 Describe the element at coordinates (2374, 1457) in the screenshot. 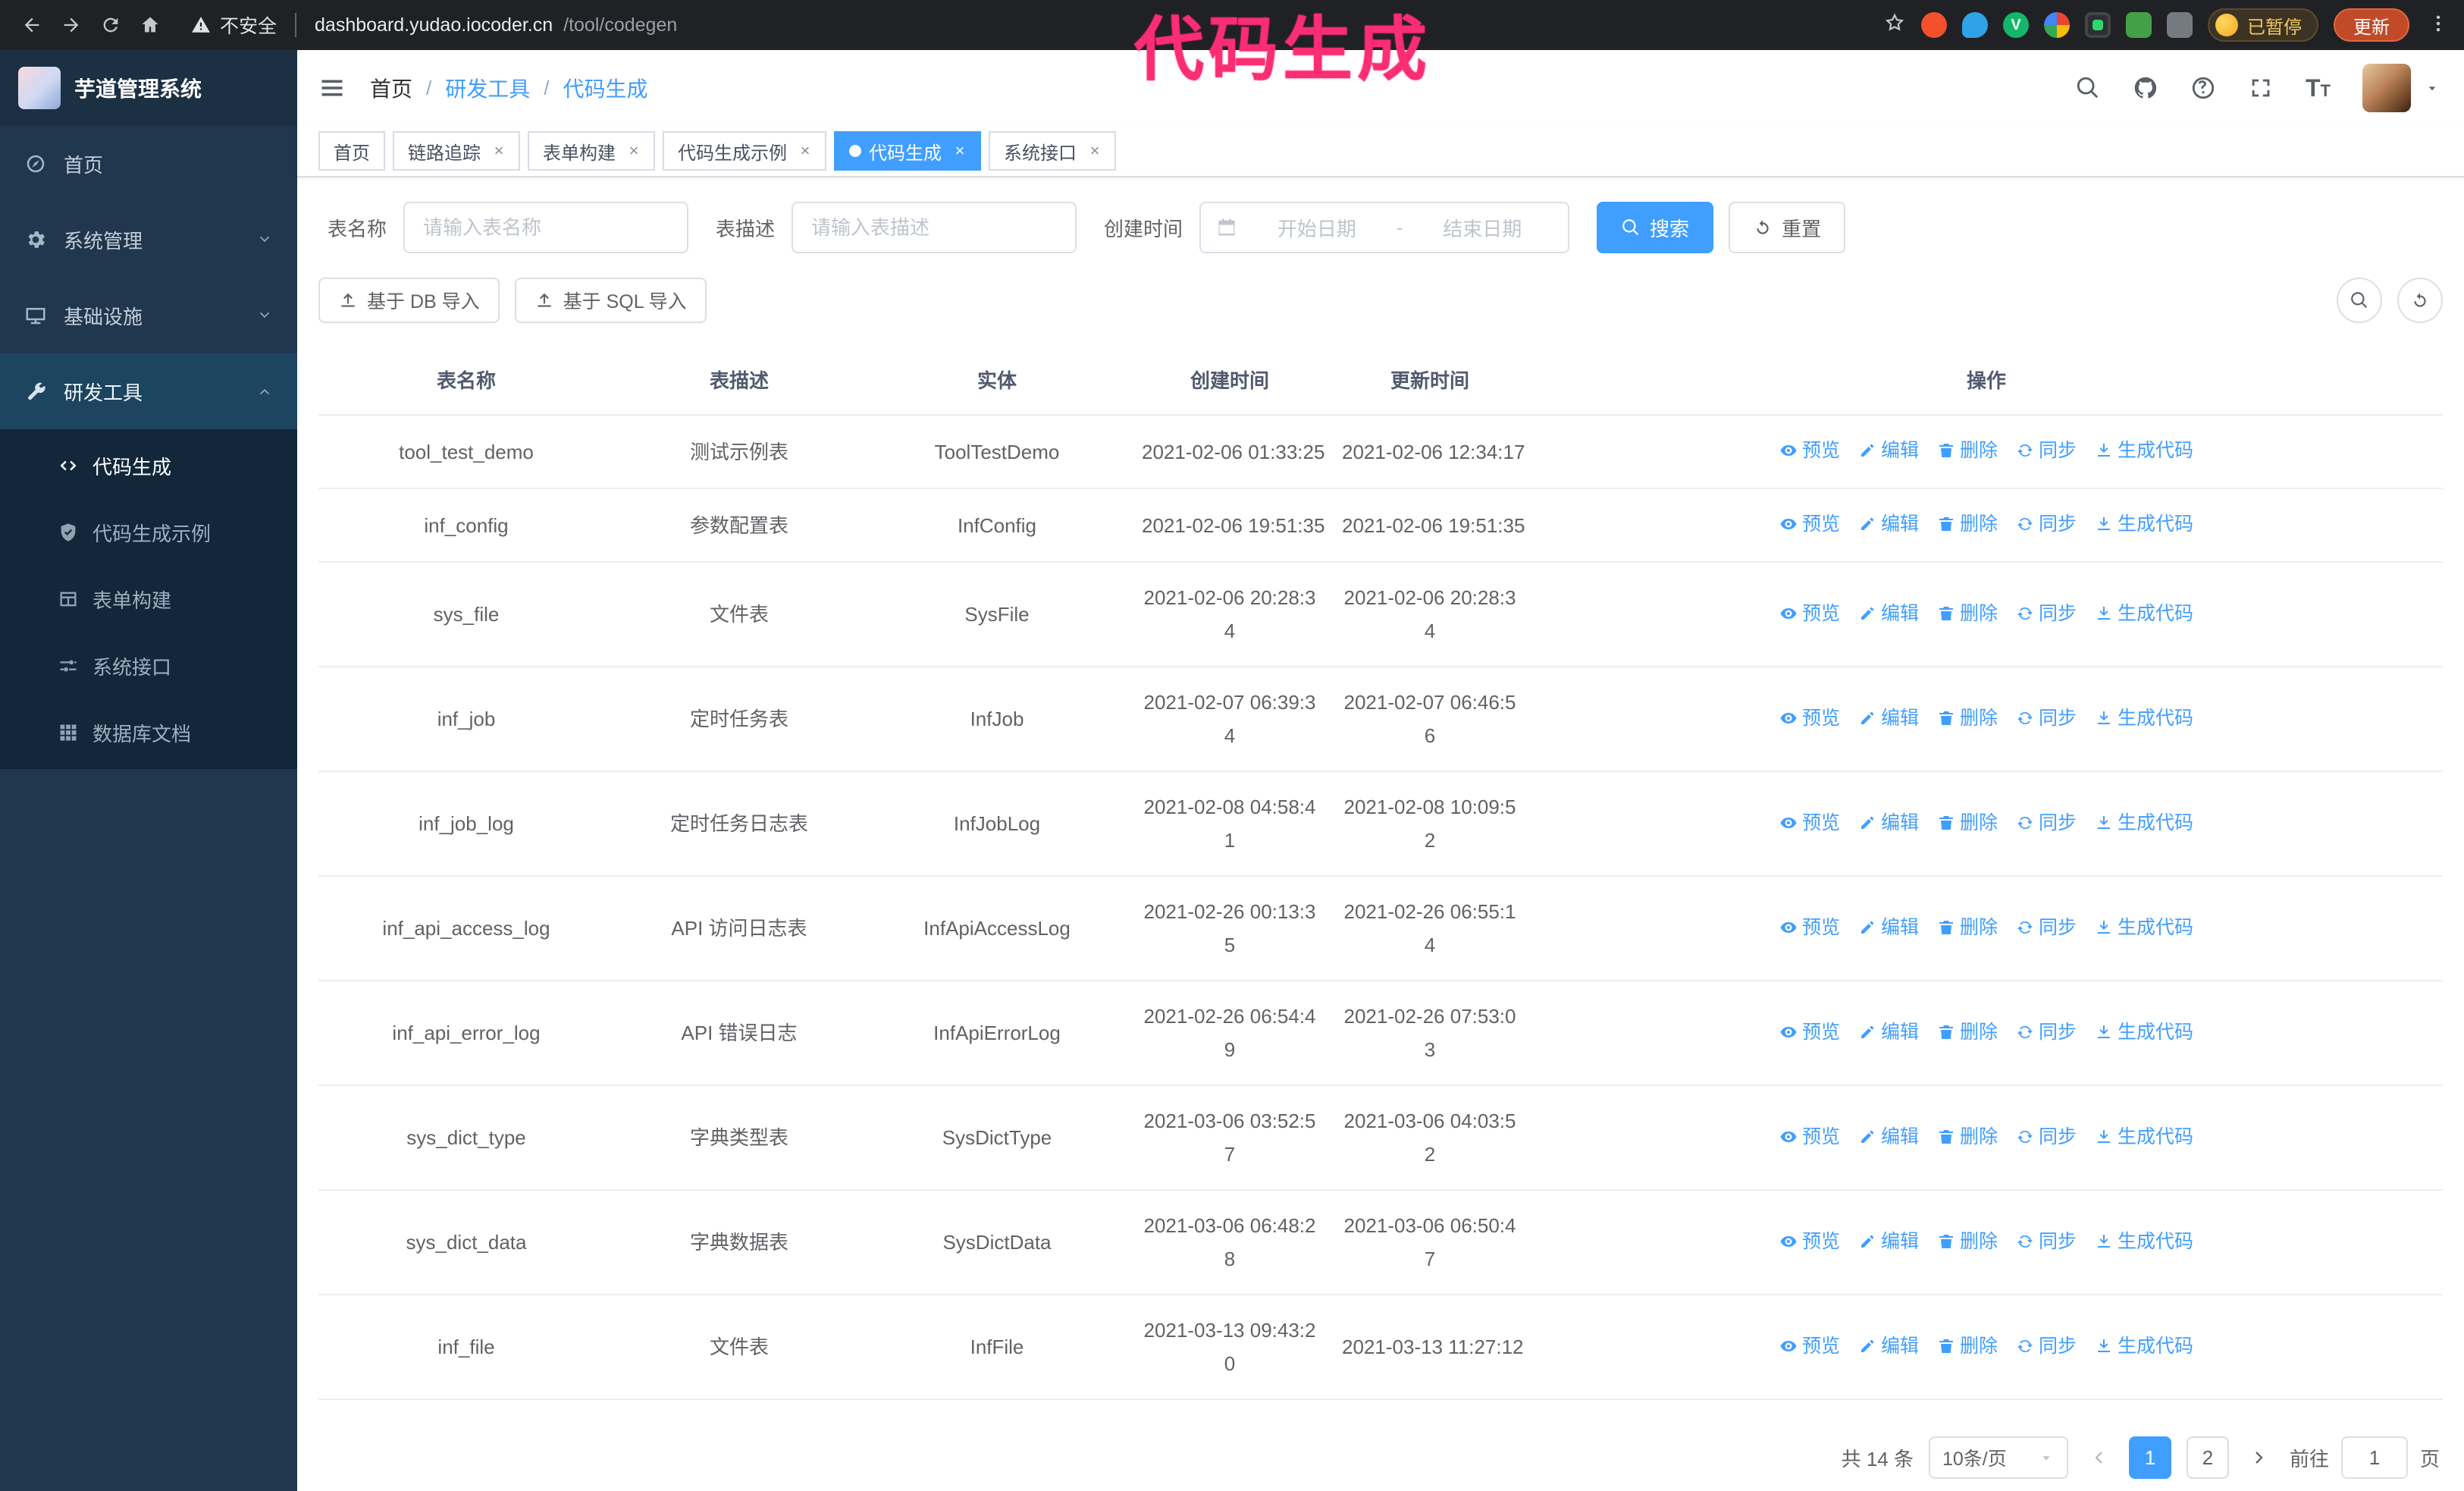

I see `goto-page-input` at that location.